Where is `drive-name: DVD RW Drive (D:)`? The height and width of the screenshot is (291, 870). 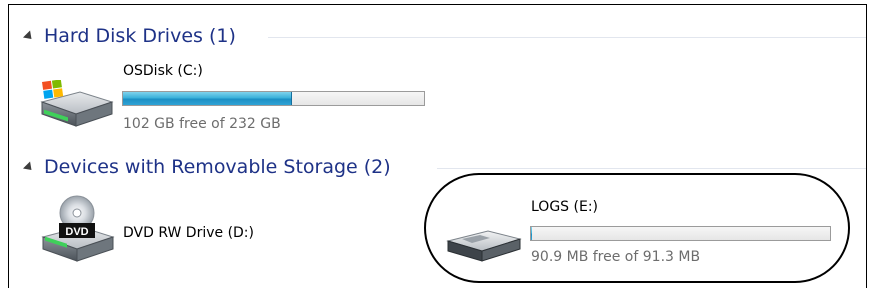 drive-name: DVD RW Drive (D:) is located at coordinates (188, 233).